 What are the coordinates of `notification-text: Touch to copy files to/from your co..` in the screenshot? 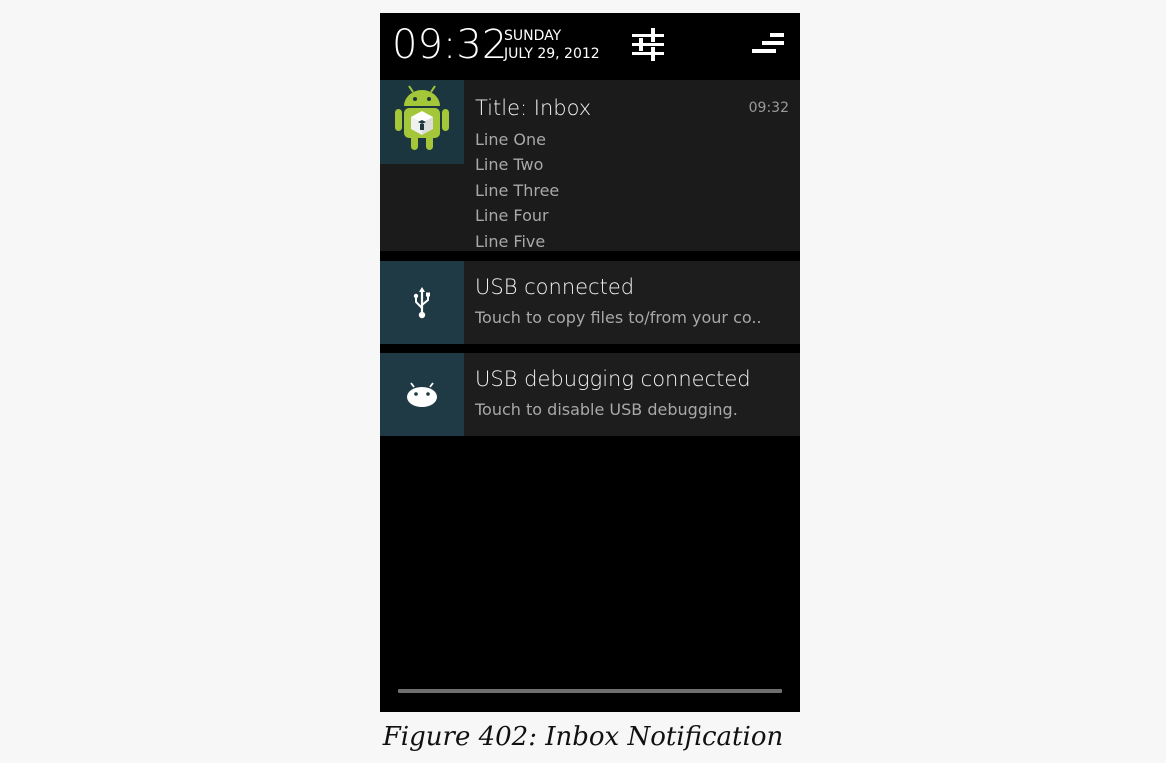 It's located at (618, 317).